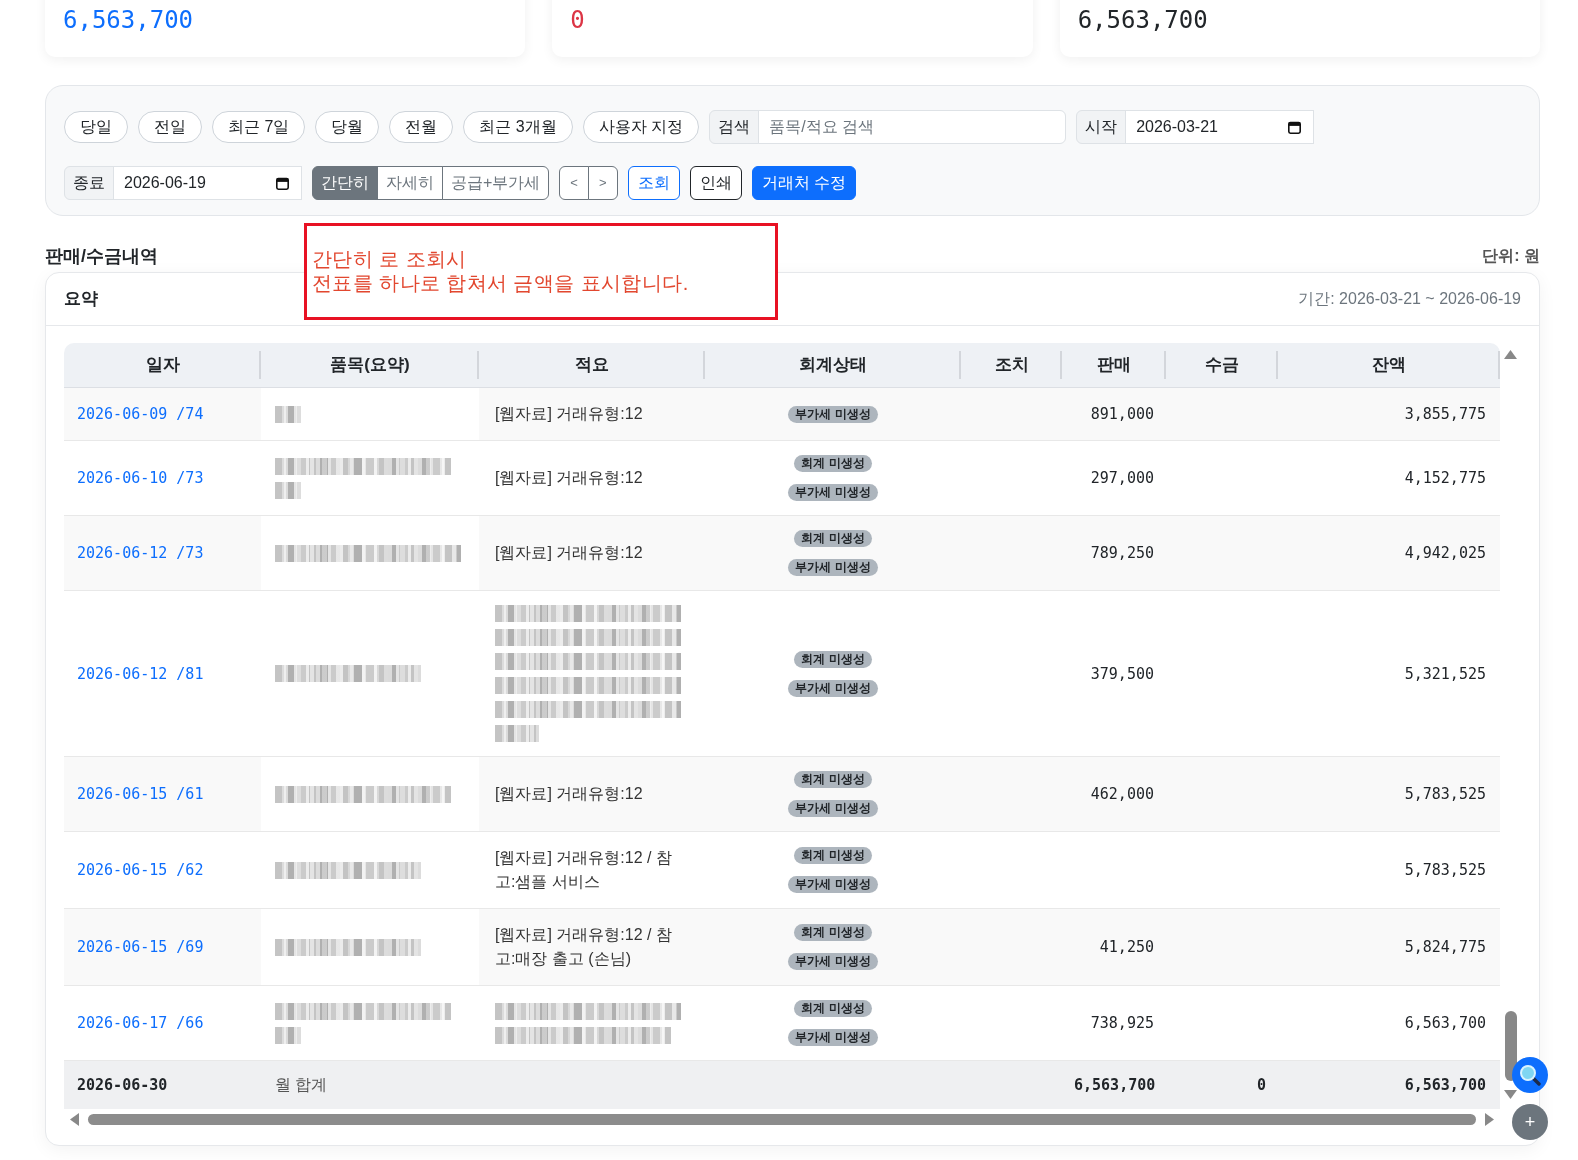 This screenshot has height=1160, width=1578. What do you see at coordinates (140, 870) in the screenshot?
I see `date-link: 2026-06-15 /62` at bounding box center [140, 870].